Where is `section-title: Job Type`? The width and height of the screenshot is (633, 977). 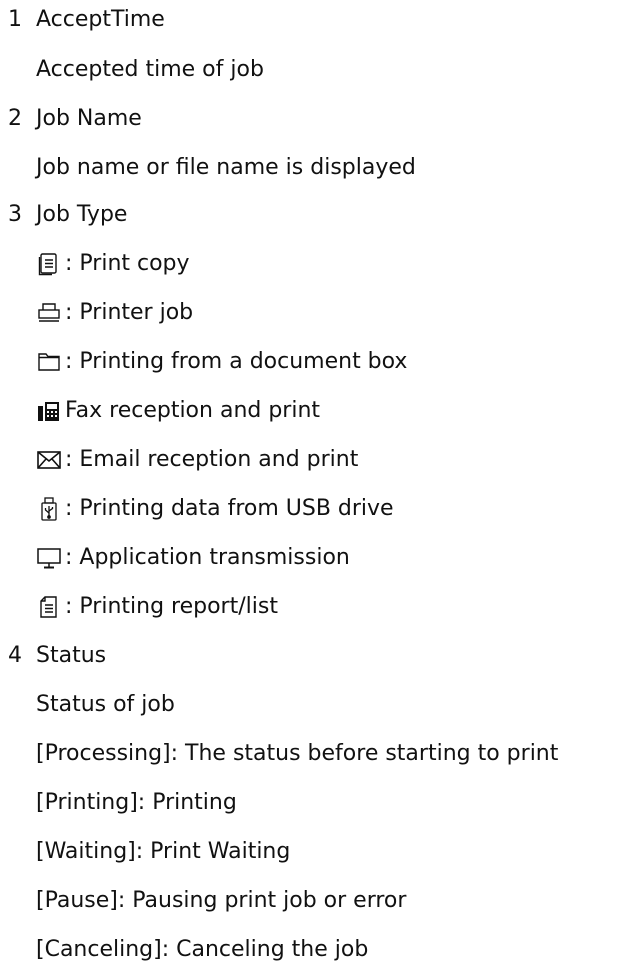
section-title: Job Type is located at coordinates (82, 214).